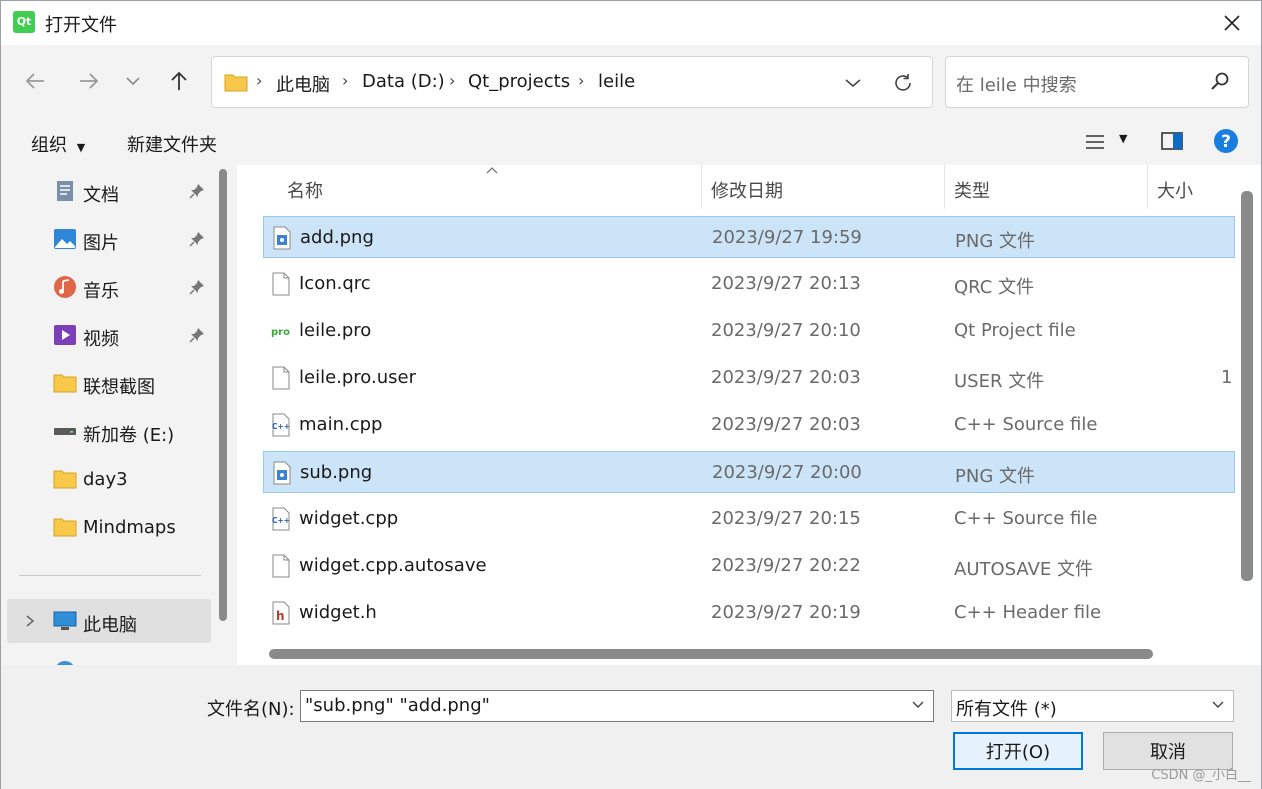  Describe the element at coordinates (787, 472) in the screenshot. I see `file-date: 2023/9/27 20:00` at that location.